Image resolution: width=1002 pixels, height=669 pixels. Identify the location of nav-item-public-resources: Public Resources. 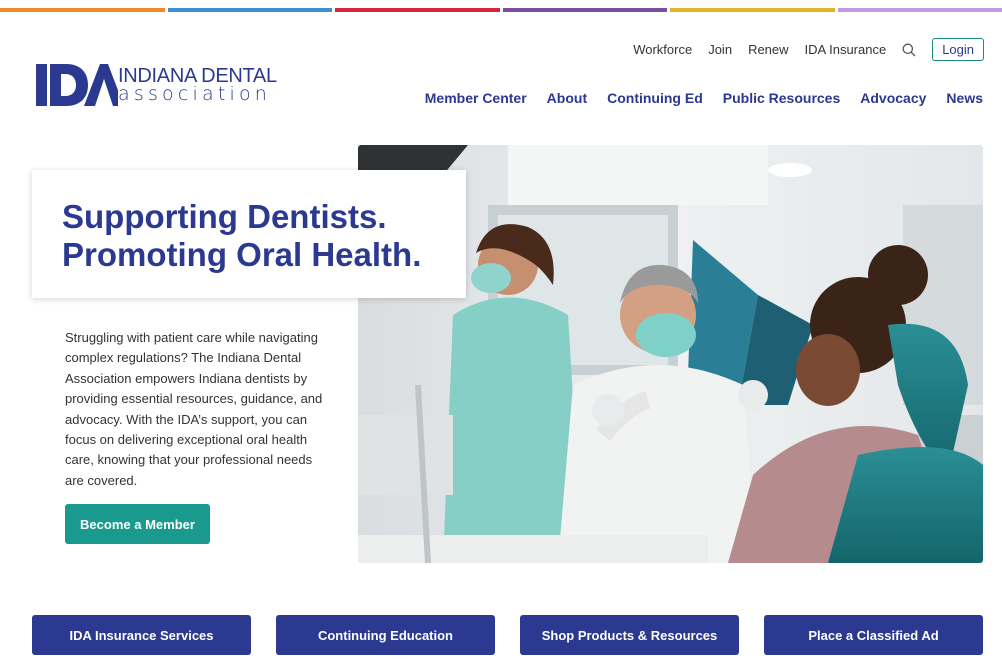
(782, 98).